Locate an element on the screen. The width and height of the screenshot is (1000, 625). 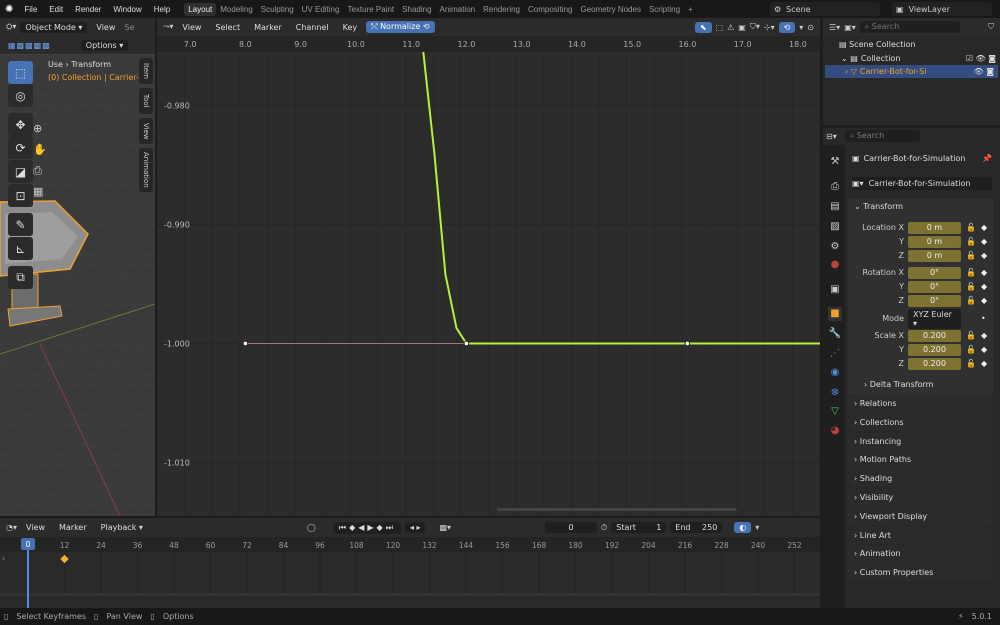
object-visibility-icons: 👁 ◙ is located at coordinates (986, 71).